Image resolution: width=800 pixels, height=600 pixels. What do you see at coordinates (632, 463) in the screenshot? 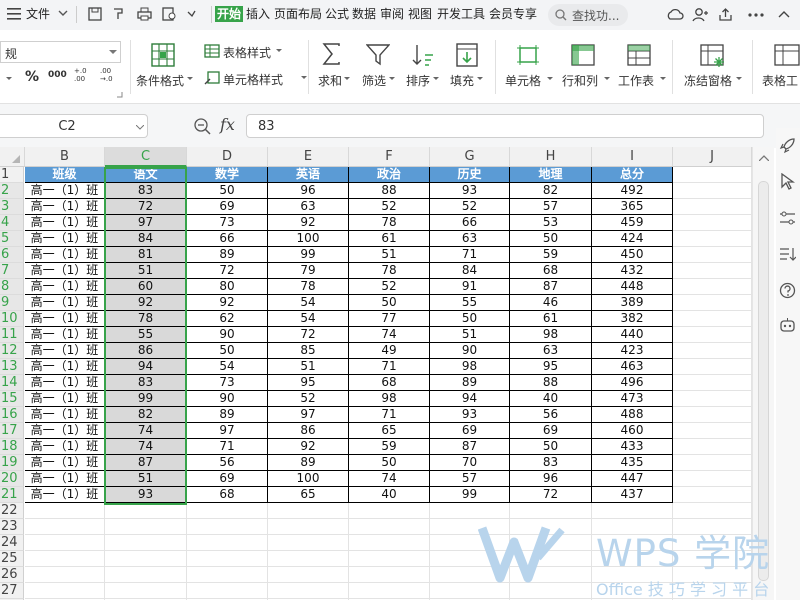
I see `table-cell: 435` at bounding box center [632, 463].